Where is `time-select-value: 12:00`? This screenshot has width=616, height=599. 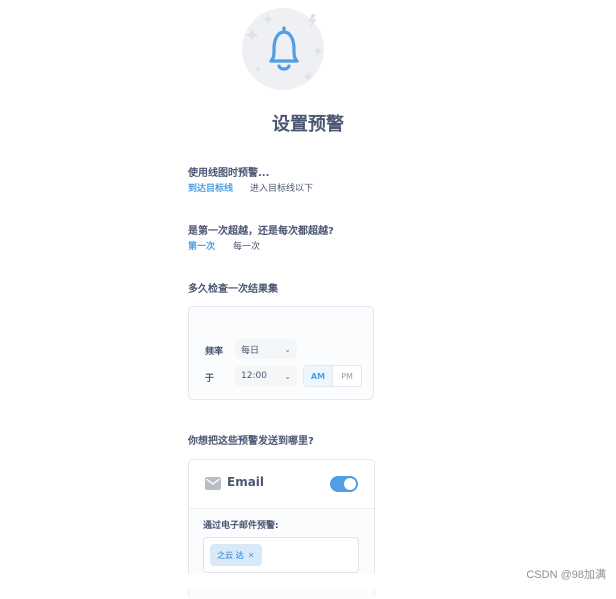
time-select-value: 12:00 is located at coordinates (254, 376).